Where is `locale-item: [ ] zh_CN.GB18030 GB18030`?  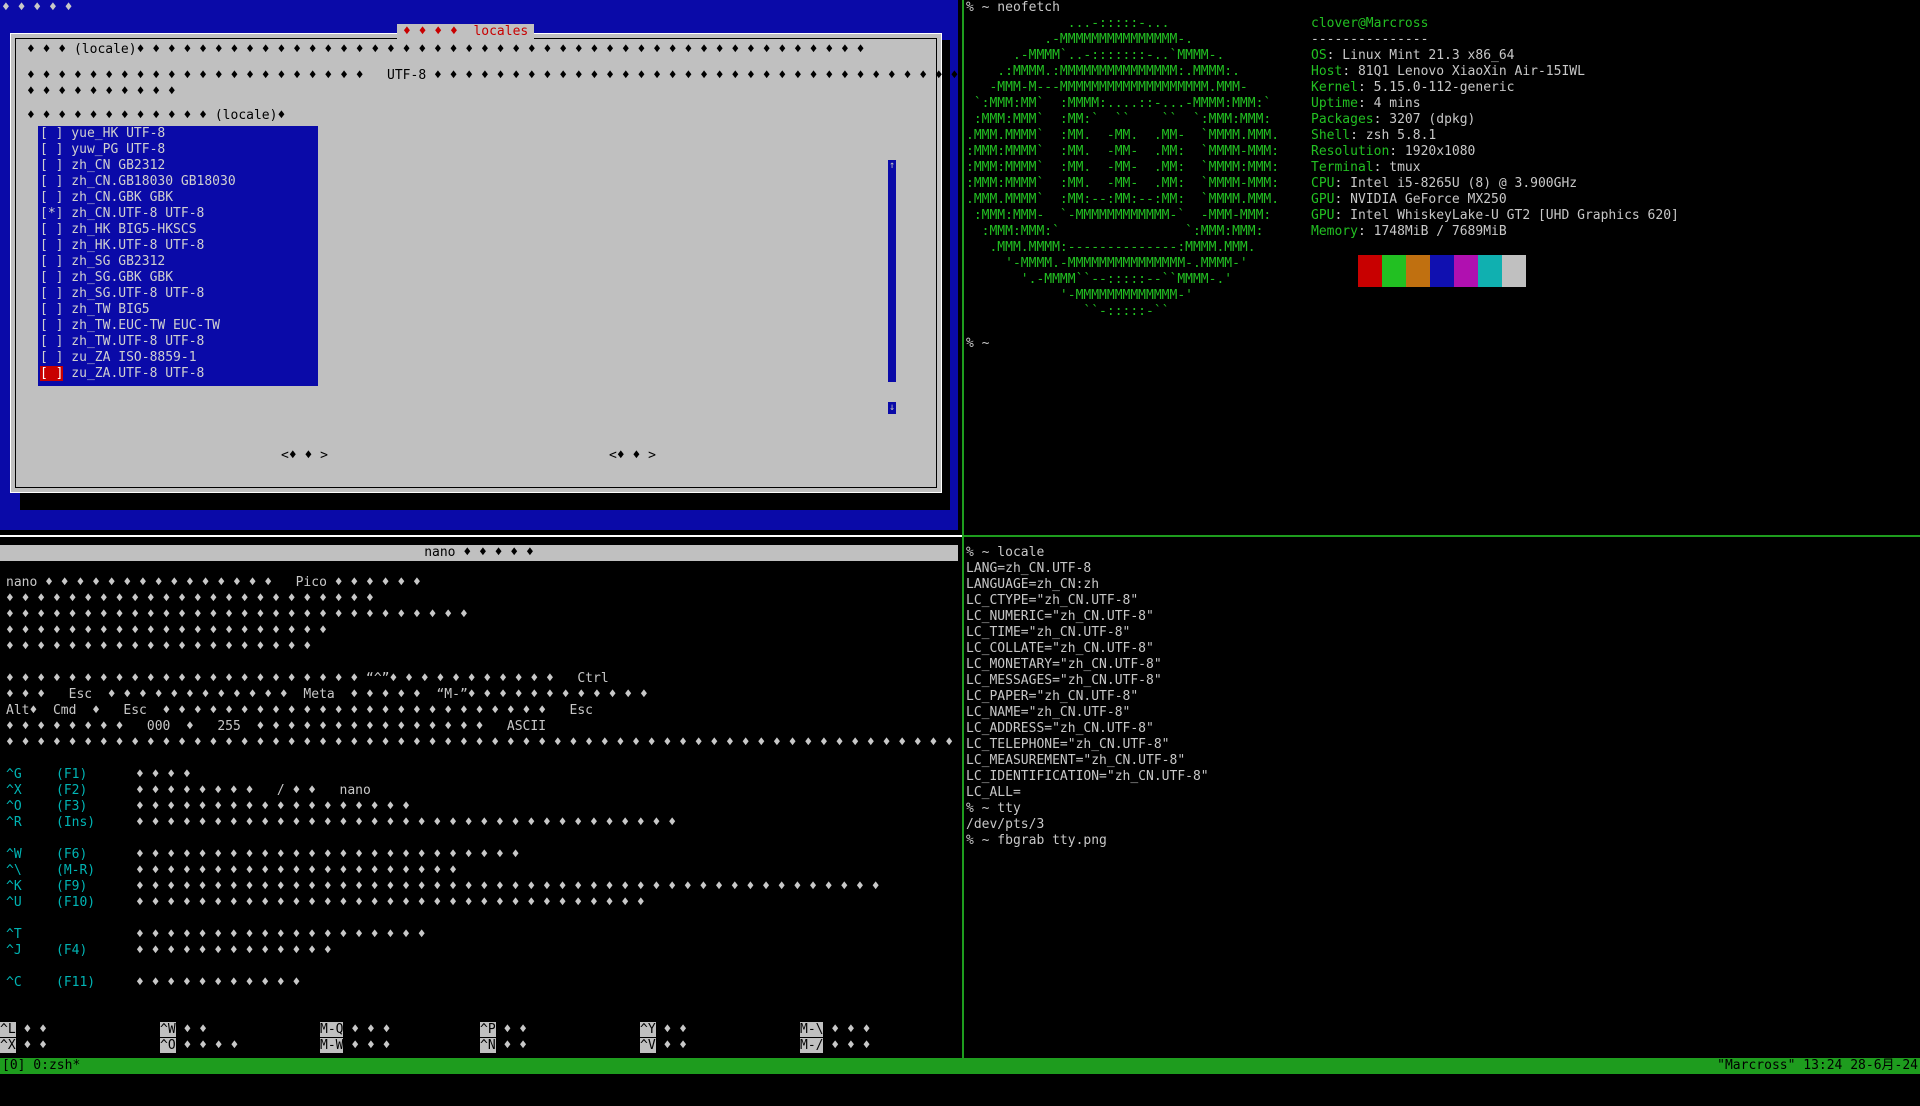
locale-item: [ ] zh_CN.GB18030 GB18030 is located at coordinates (178, 182).